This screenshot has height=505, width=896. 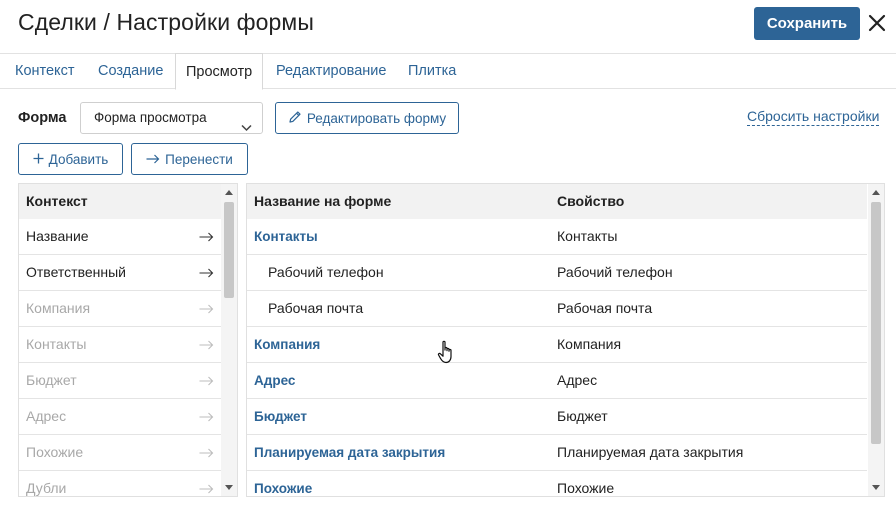 I want to click on form-field-name: Рабочий телефон, so click(x=326, y=272).